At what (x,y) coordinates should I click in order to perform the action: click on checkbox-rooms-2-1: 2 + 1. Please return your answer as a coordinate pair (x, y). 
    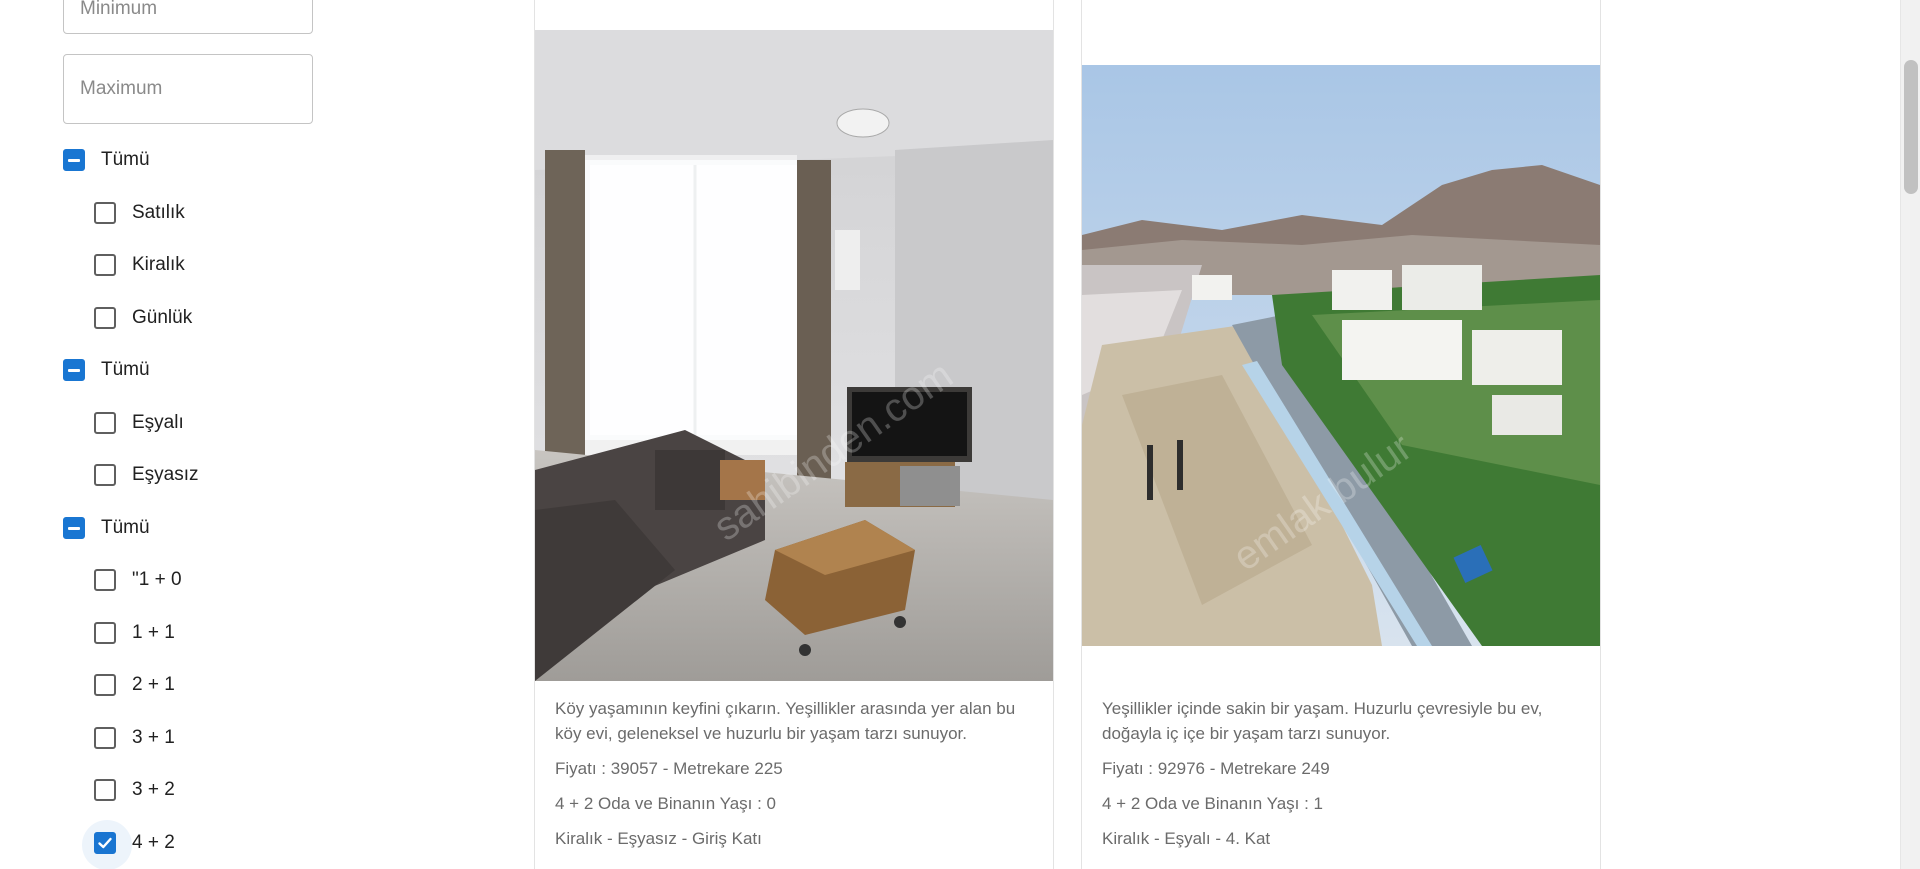
    Looking at the image, I should click on (134, 685).